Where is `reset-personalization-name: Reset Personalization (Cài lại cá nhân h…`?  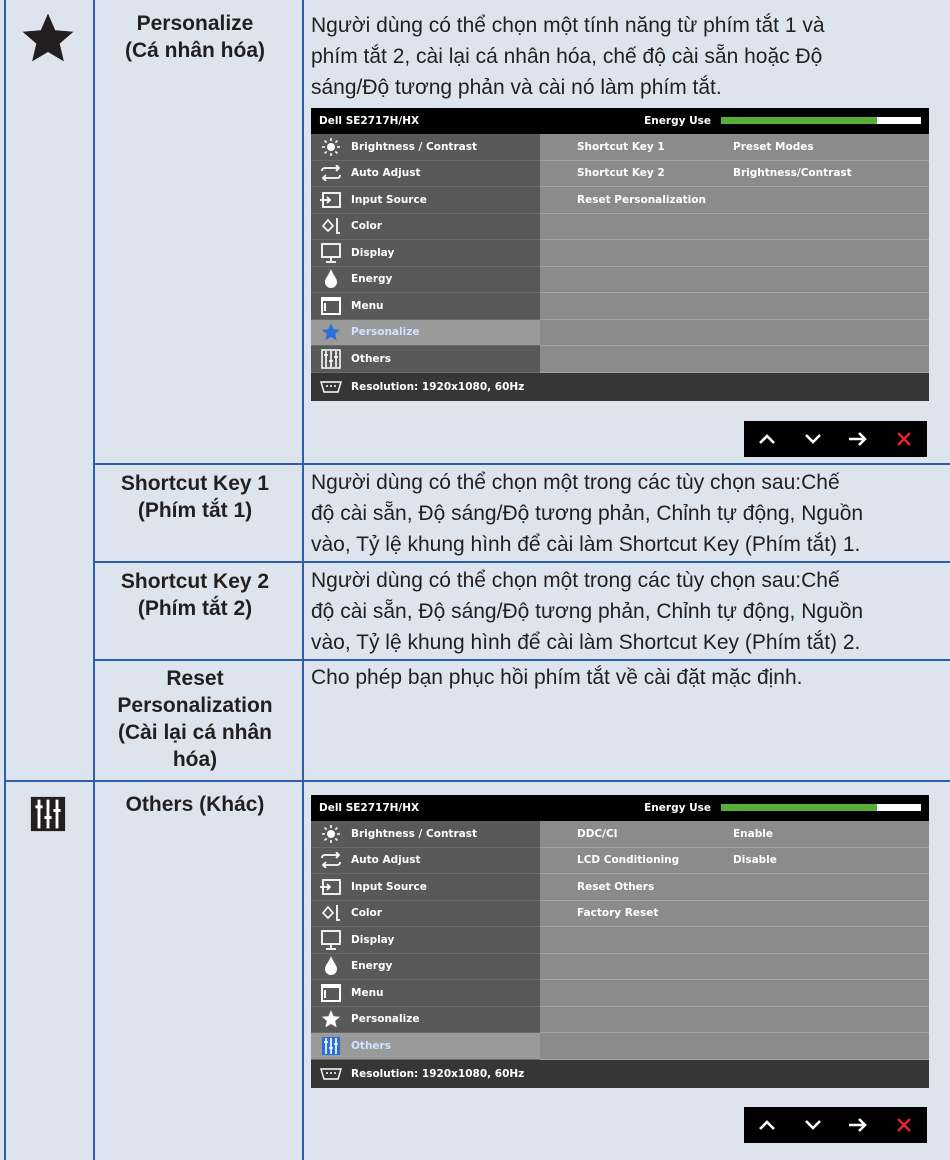
reset-personalization-name: Reset Personalization (Cài lại cá nhân h… is located at coordinates (195, 719).